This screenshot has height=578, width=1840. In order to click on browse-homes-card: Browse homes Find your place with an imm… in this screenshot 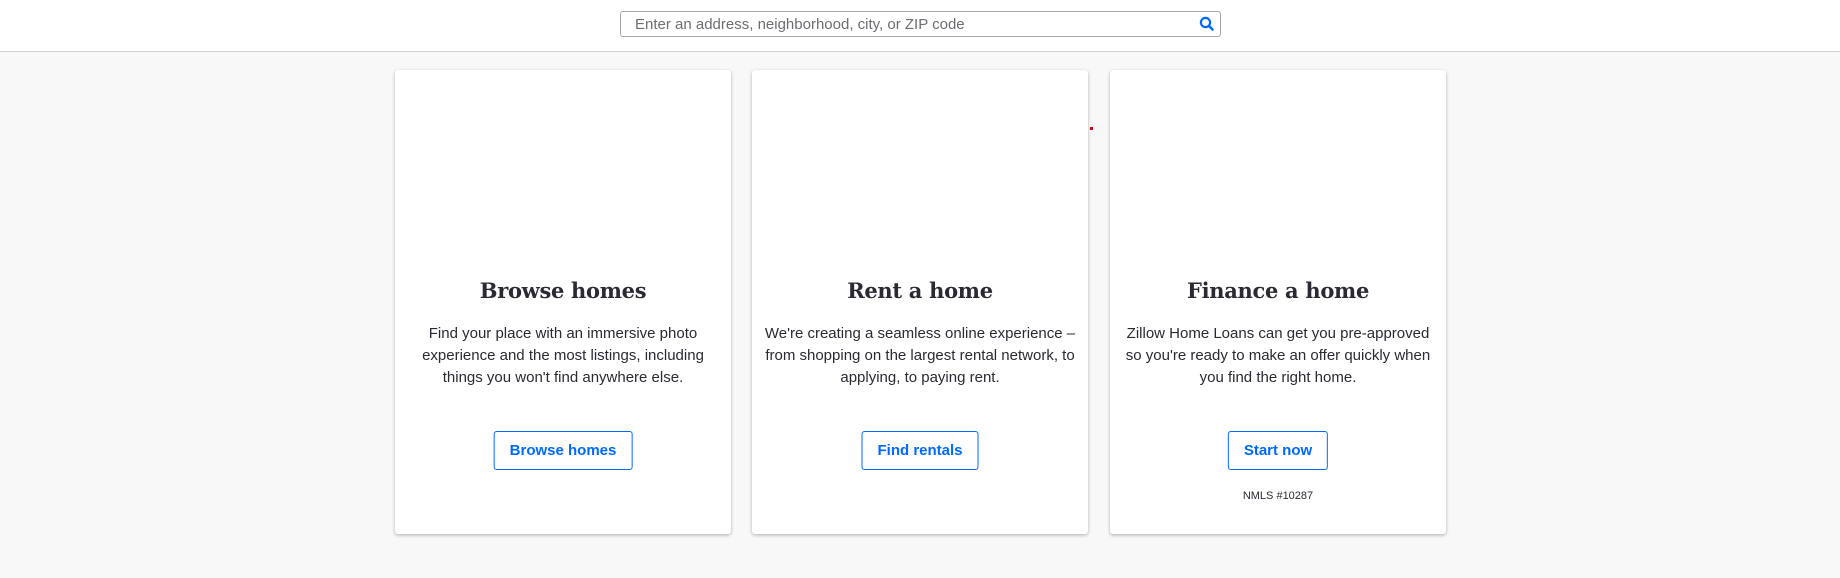, I will do `click(563, 302)`.